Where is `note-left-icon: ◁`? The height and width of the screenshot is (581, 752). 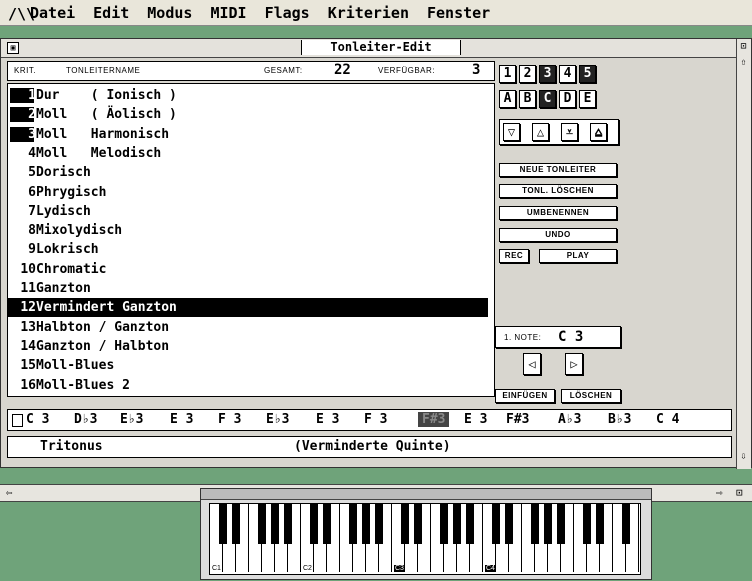 note-left-icon: ◁ is located at coordinates (532, 364).